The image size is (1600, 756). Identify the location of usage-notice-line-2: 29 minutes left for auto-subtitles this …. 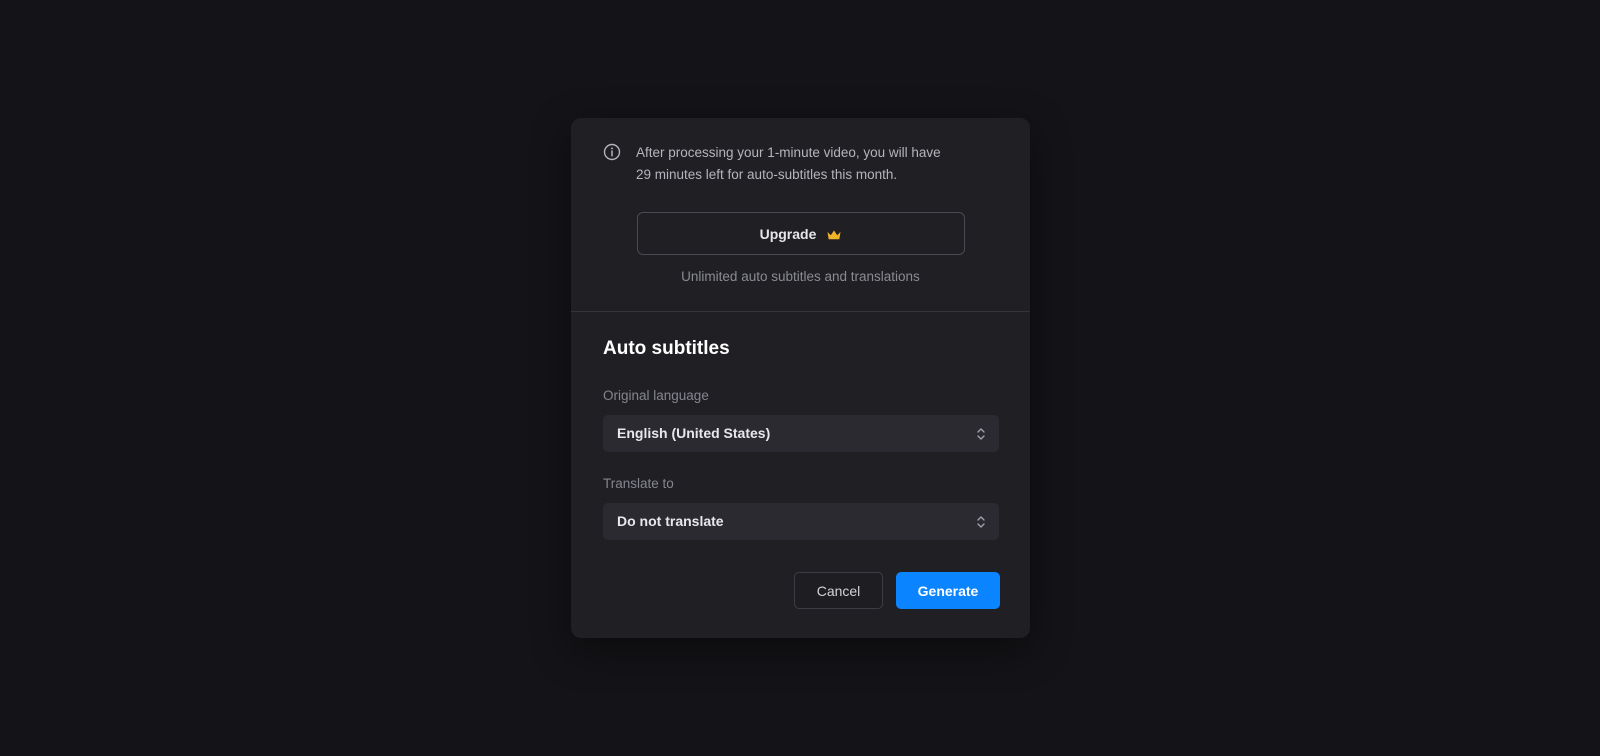
(767, 174).